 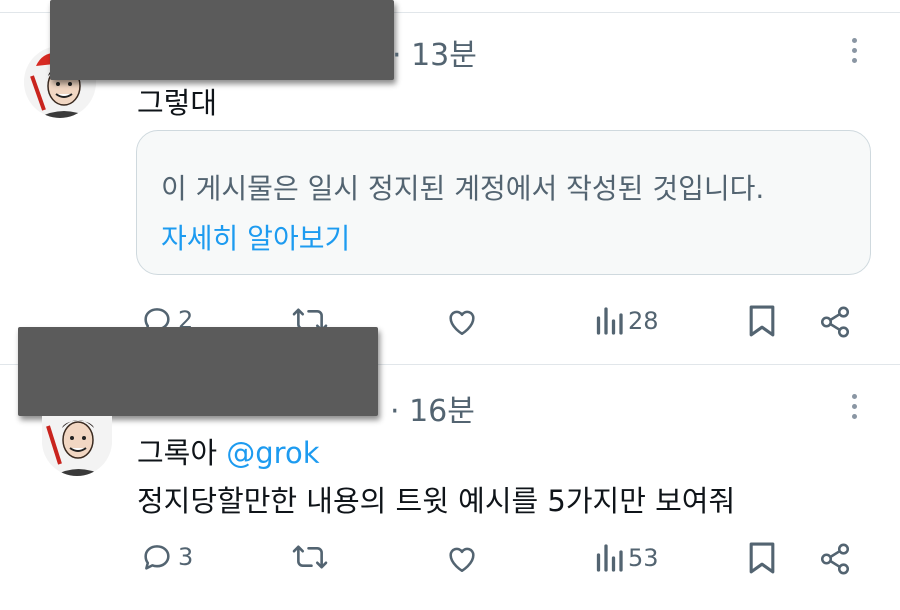 I want to click on post-time: · 13분, so click(x=434, y=55).